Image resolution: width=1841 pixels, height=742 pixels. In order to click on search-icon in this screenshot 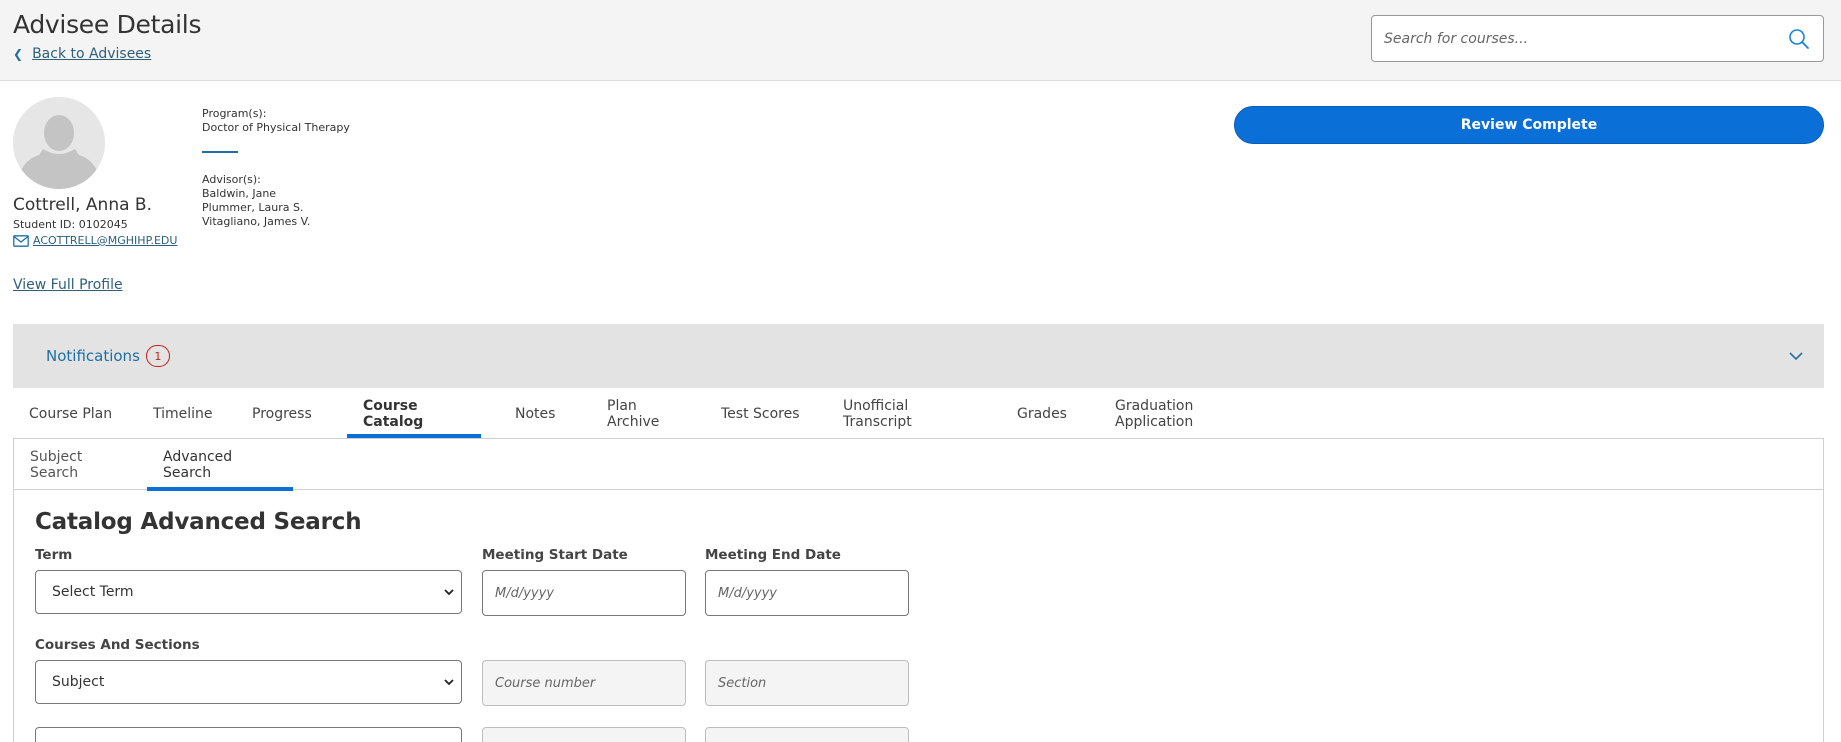, I will do `click(1799, 39)`.